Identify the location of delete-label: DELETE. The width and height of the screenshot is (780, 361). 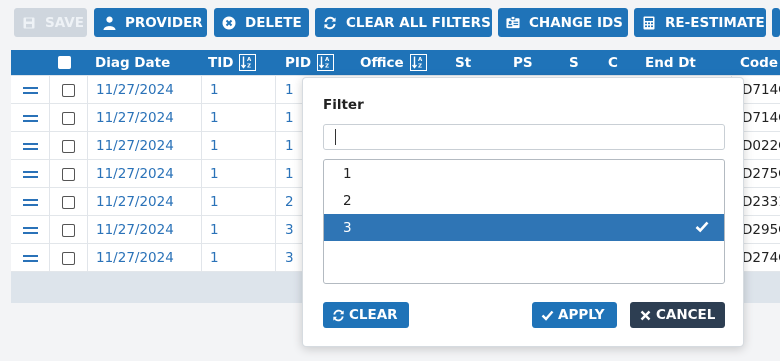
(273, 22).